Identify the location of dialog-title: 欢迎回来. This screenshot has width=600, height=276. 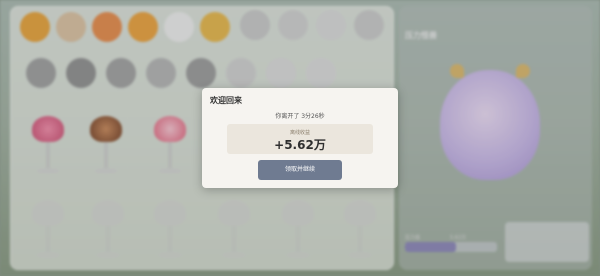
(226, 100).